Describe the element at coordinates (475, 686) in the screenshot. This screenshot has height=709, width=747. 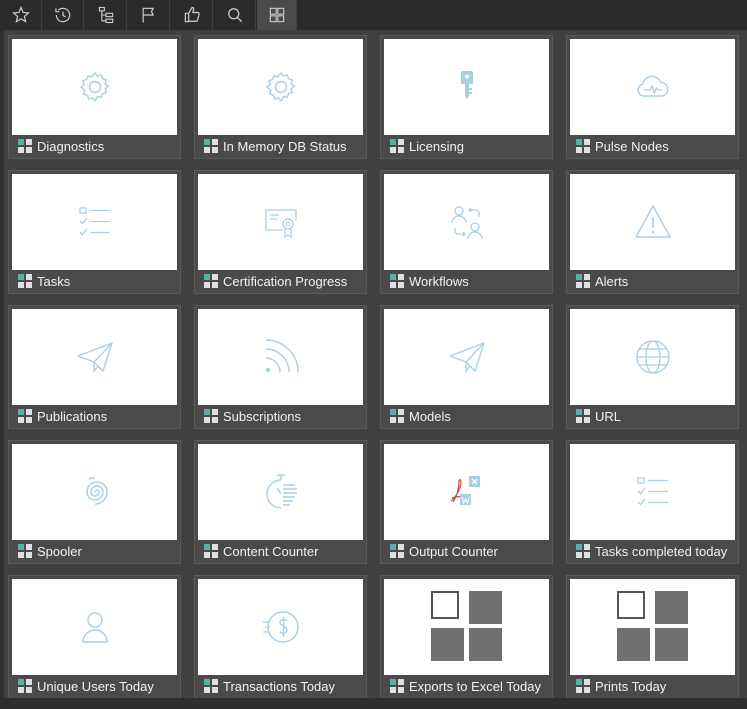
I see `tile-label: Exports to Excel Today` at that location.